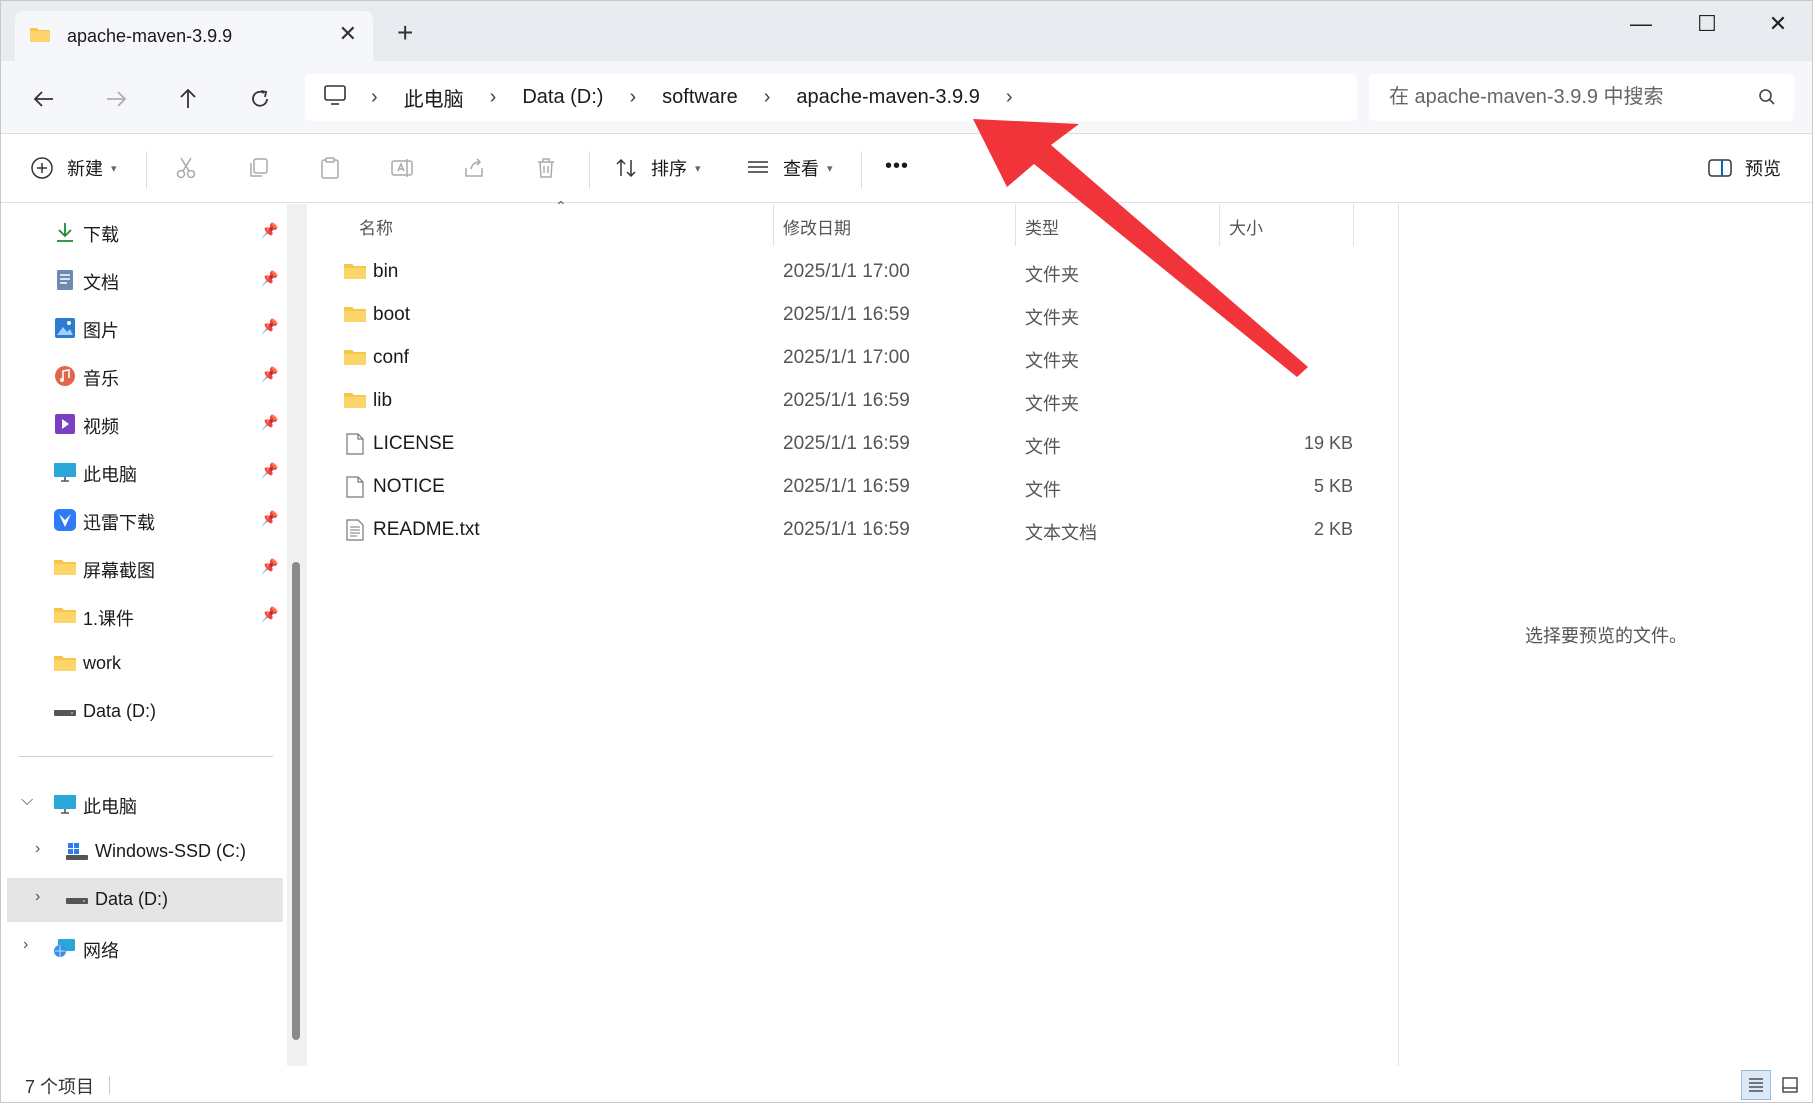 This screenshot has height=1103, width=1813. Describe the element at coordinates (141, 616) in the screenshot. I see `sidebar-item-courseware: 1.课件 📌` at that location.